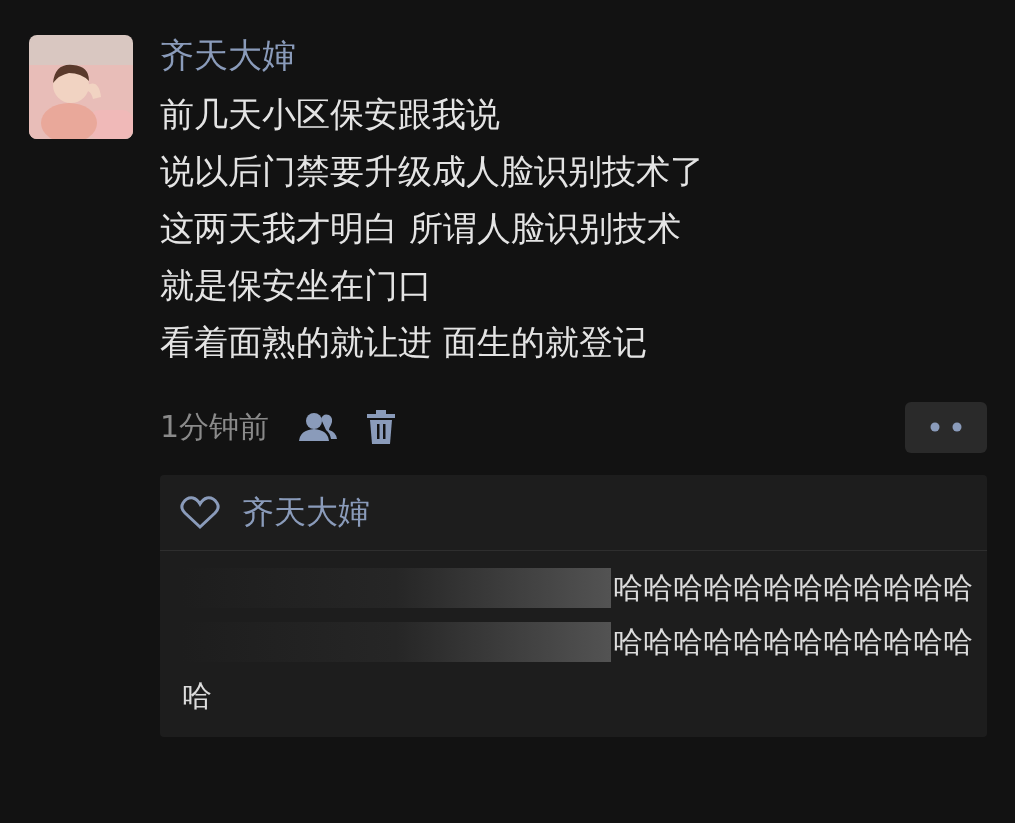 The height and width of the screenshot is (823, 1015). I want to click on comment-text: 哈, so click(197, 695).